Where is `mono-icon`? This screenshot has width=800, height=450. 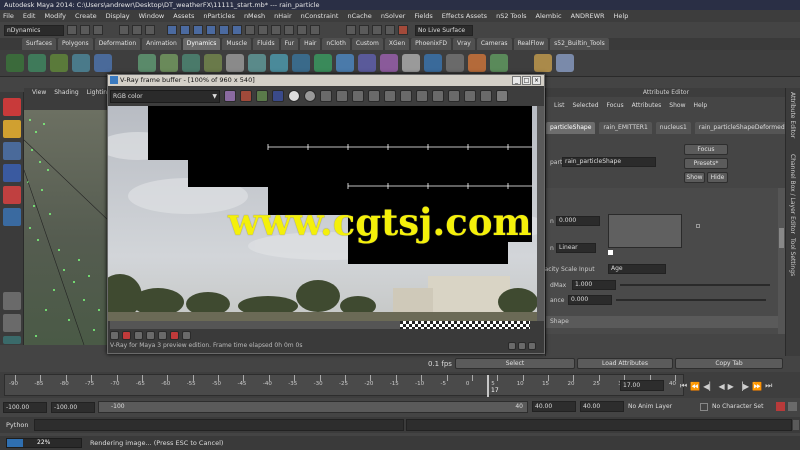 mono-icon is located at coordinates (310, 96).